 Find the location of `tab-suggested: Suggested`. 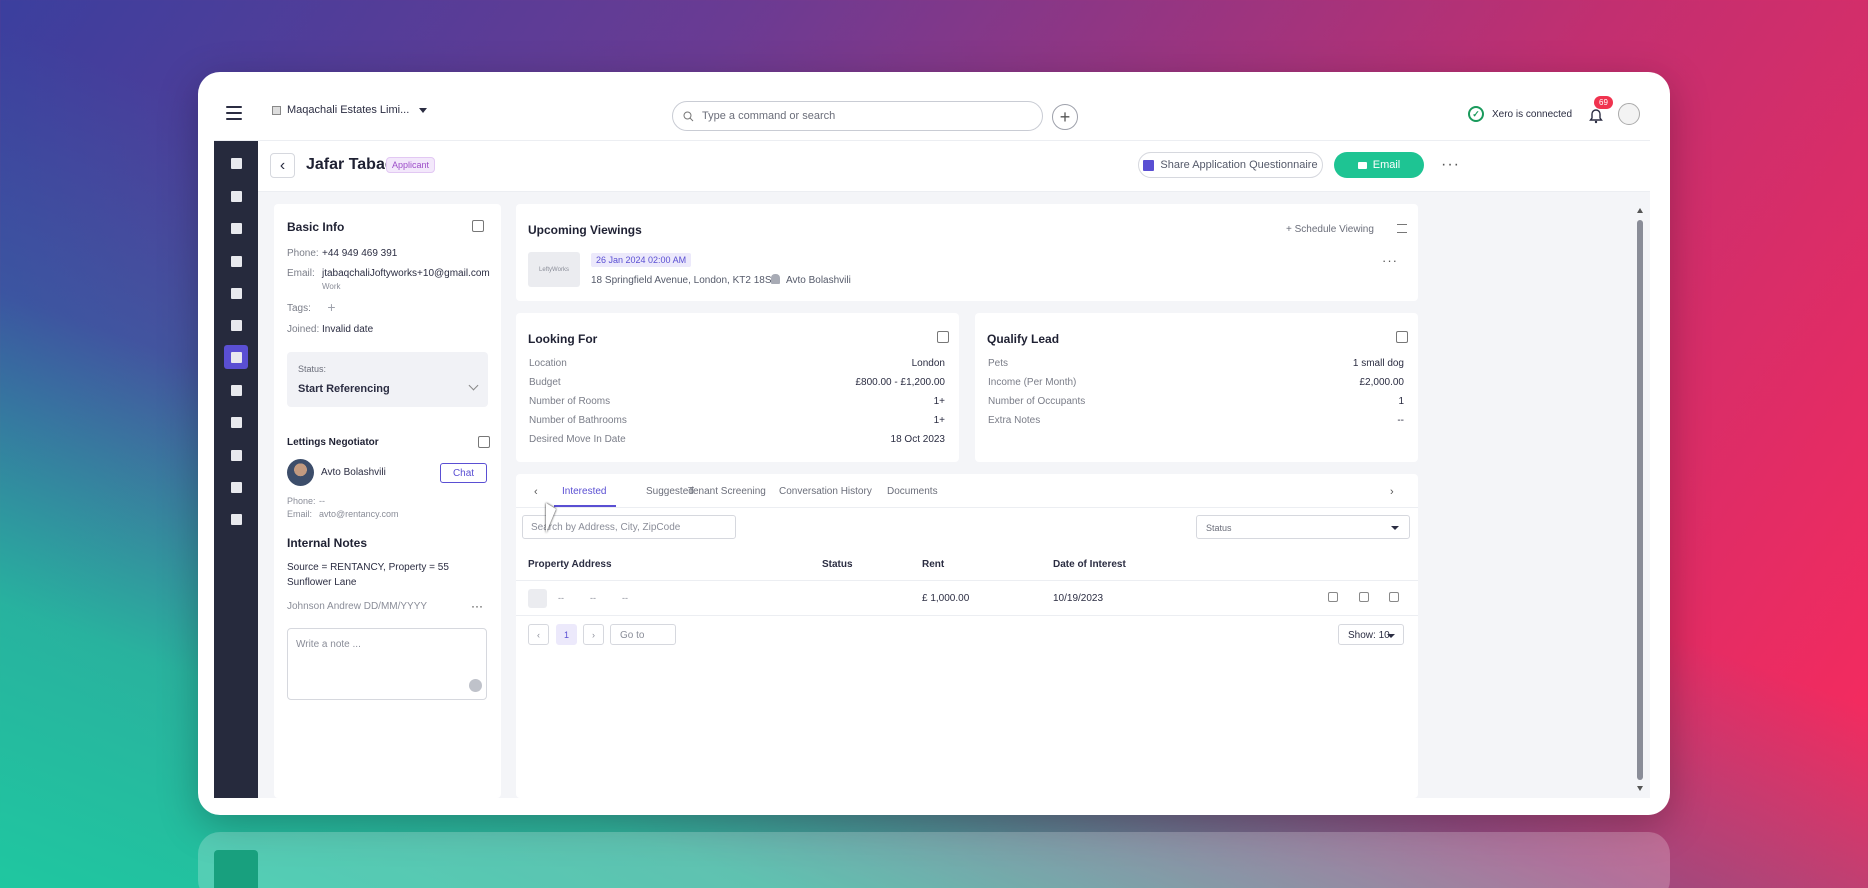

tab-suggested: Suggested is located at coordinates (670, 491).